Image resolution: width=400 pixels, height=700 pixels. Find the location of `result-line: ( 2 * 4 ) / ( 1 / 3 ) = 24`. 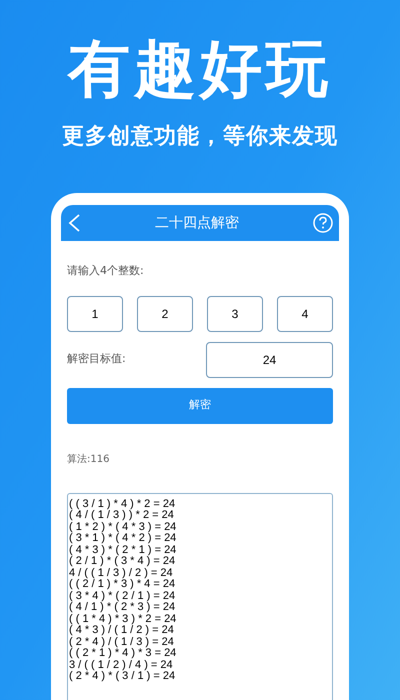

result-line: ( 2 * 4 ) / ( 1 / 3 ) = 24 is located at coordinates (122, 642).